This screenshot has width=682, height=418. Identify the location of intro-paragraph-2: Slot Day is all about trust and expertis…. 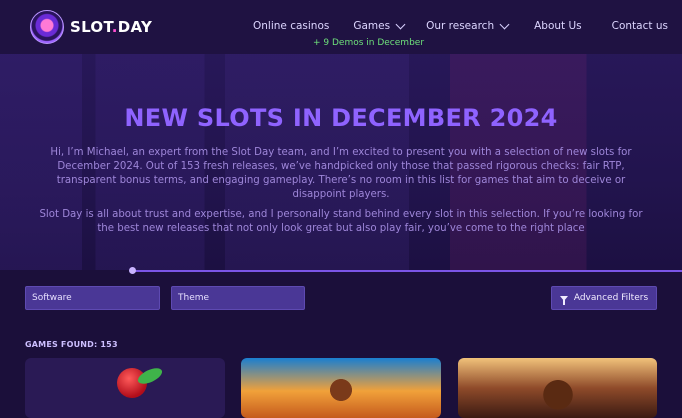
(341, 222).